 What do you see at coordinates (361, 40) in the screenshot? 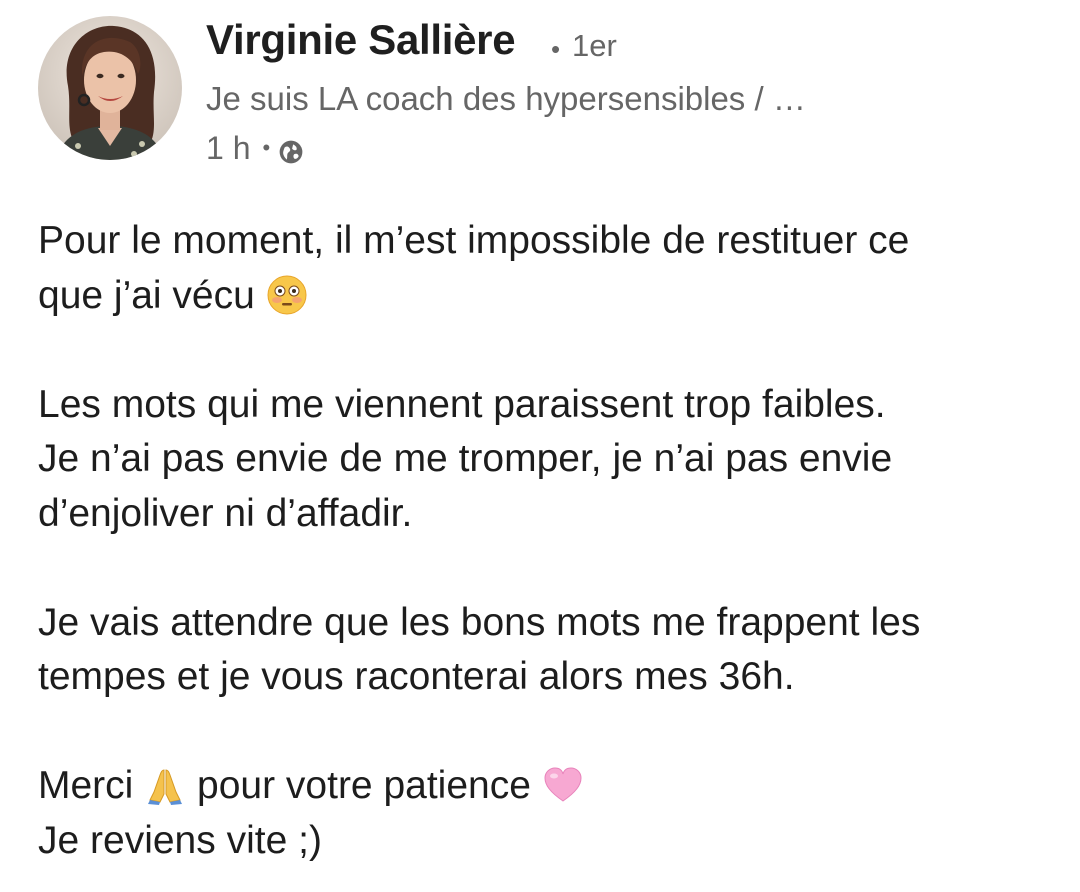
I see `author-name: Virginie Sallière` at bounding box center [361, 40].